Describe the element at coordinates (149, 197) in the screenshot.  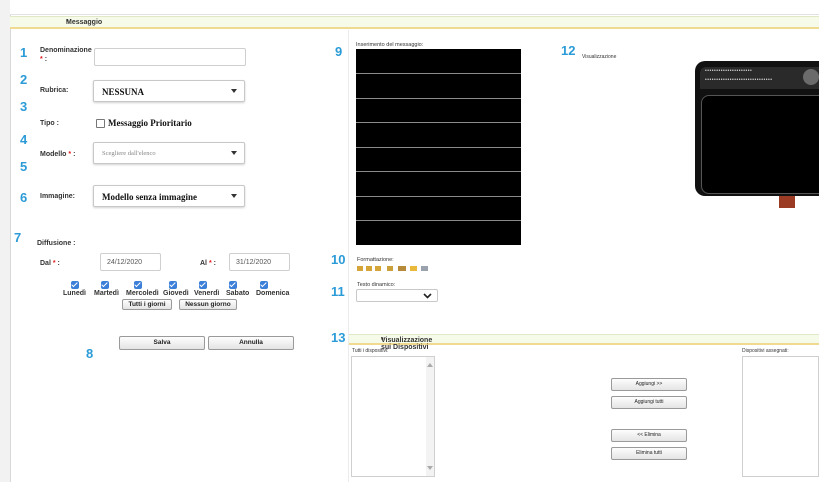
I see `immagine-selected-value: Modello senza immagine` at that location.